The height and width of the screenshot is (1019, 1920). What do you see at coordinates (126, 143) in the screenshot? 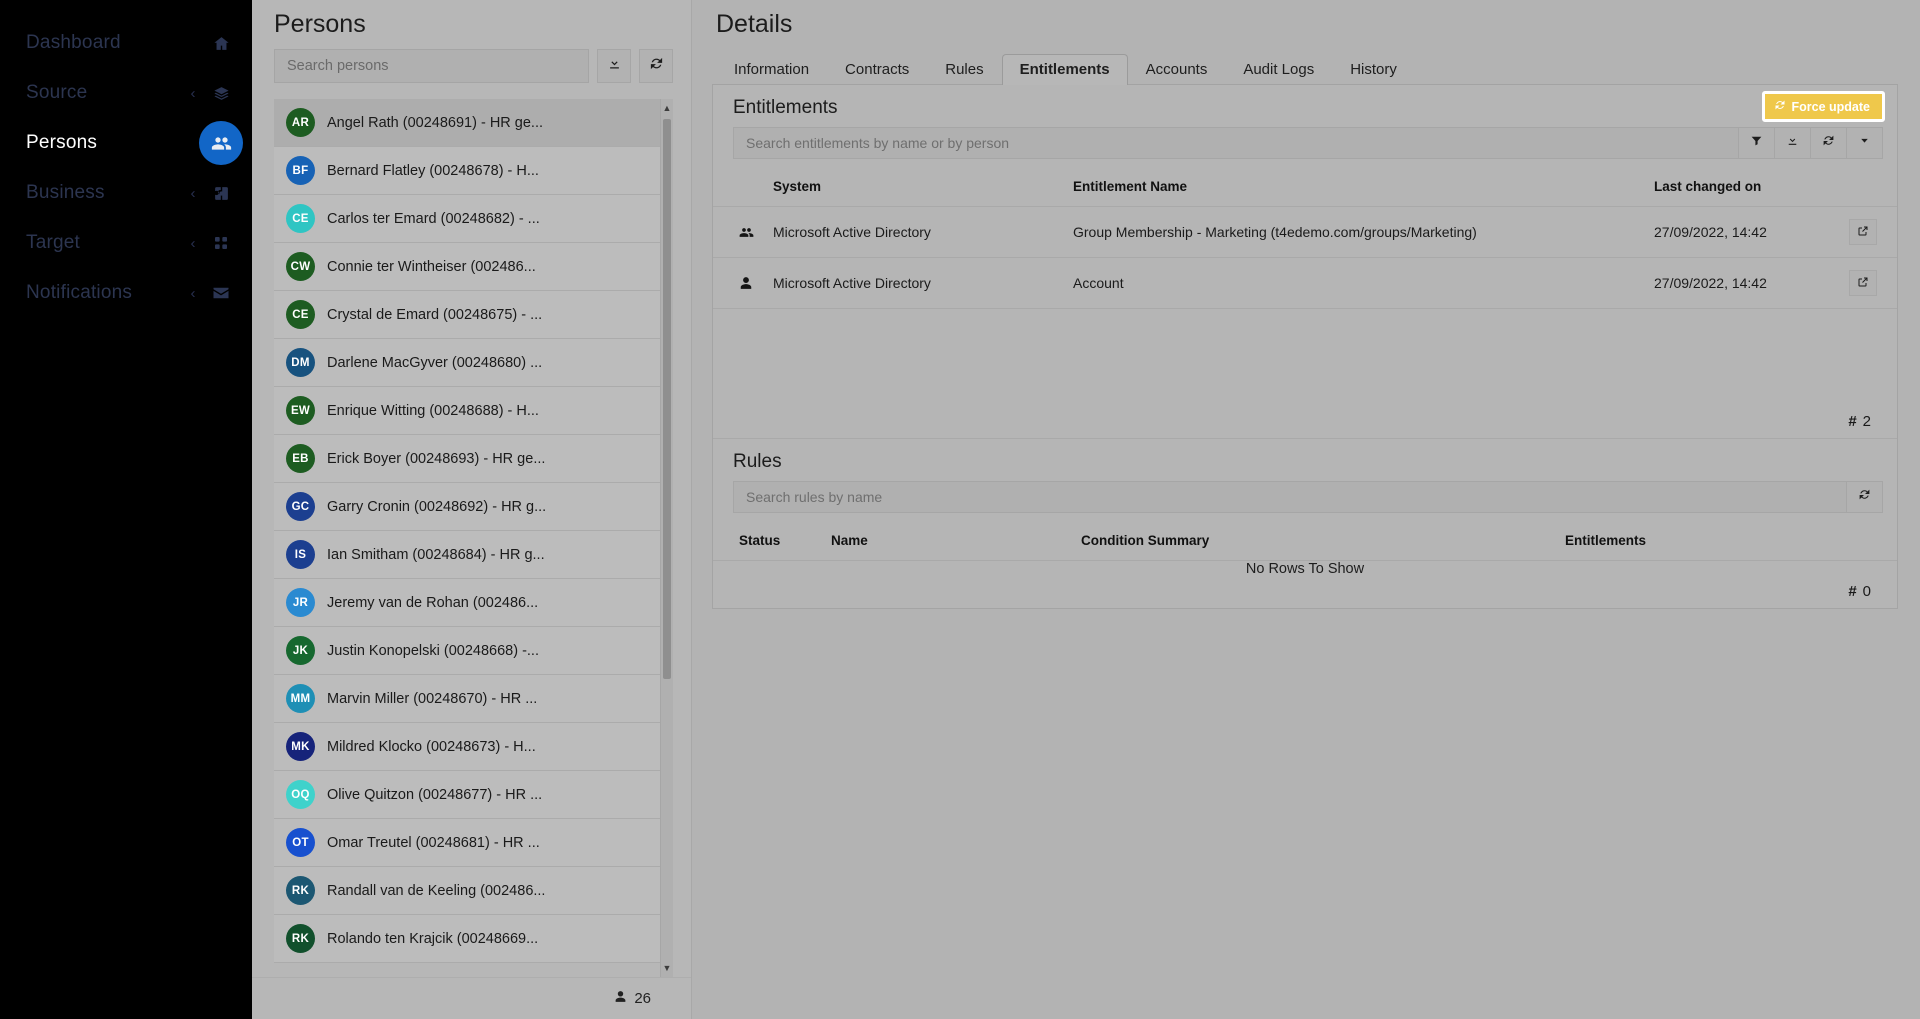
I see `sidebar-item-persons: Persons` at bounding box center [126, 143].